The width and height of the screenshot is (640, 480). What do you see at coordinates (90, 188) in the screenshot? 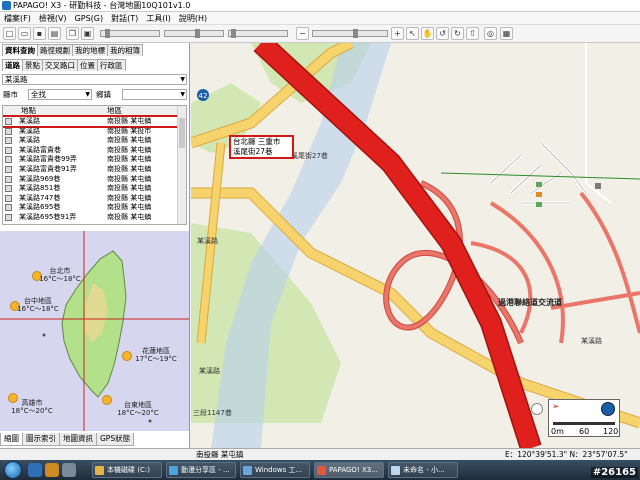
I see `list-item: 某溪路851巷 南投縣 某屯鎮` at bounding box center [90, 188].